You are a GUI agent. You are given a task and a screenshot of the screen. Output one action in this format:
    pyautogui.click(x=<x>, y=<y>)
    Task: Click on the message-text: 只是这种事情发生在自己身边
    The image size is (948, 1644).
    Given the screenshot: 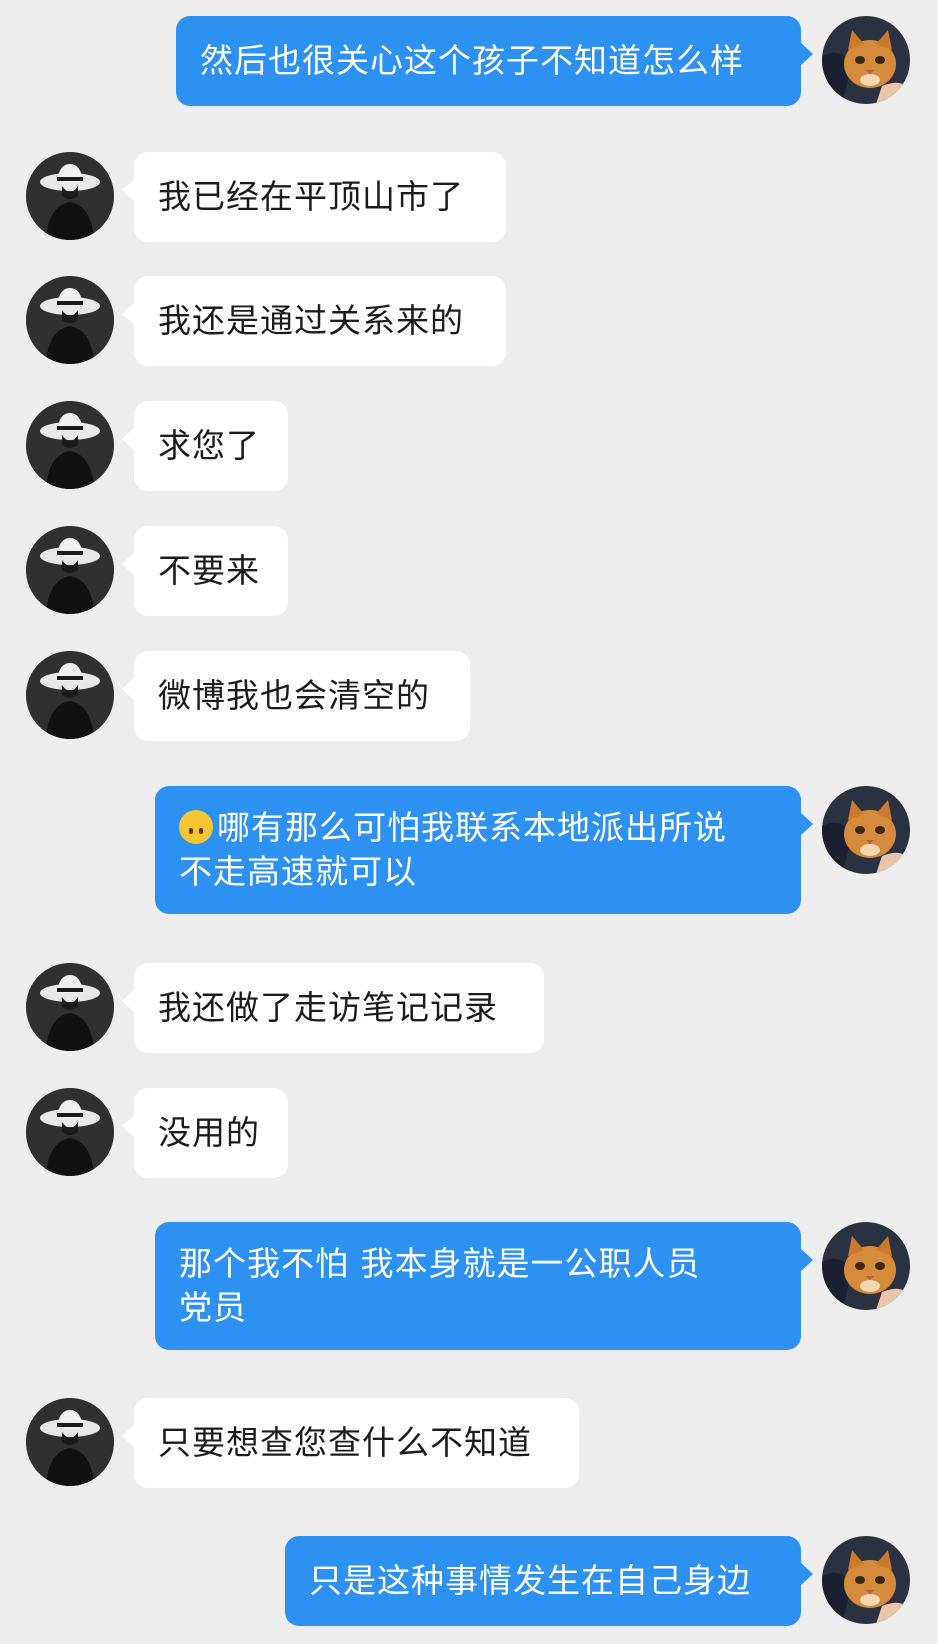 What is the action you would take?
    pyautogui.click(x=530, y=1580)
    